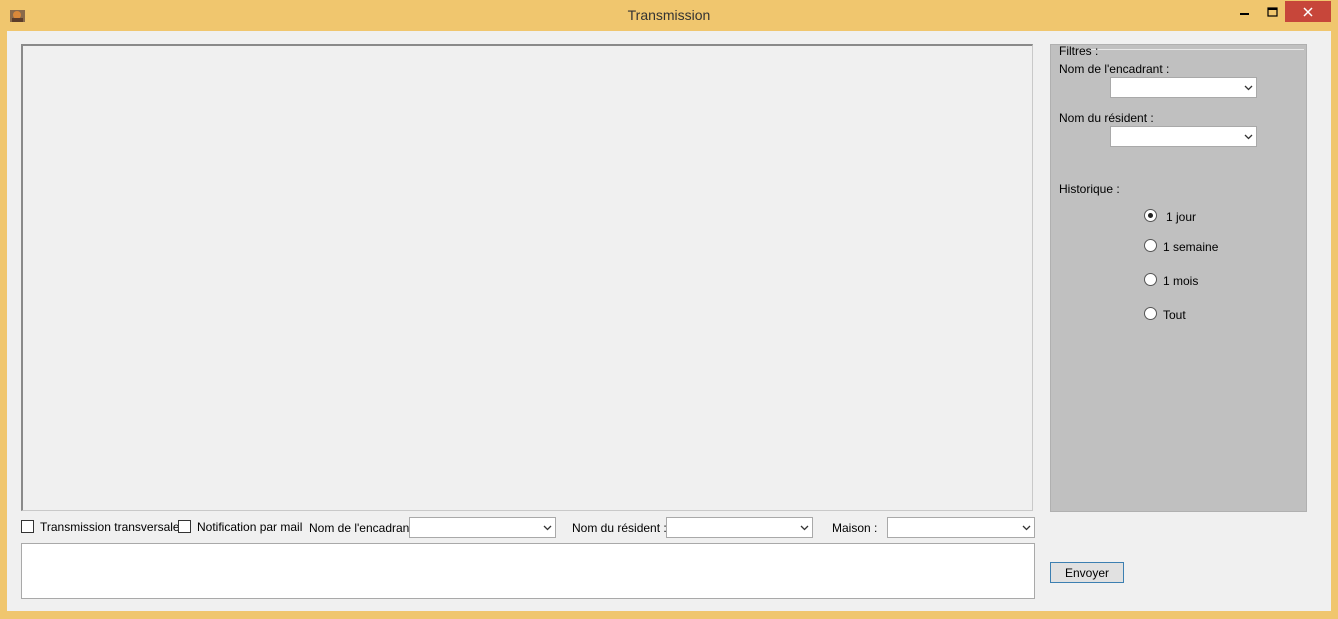 The width and height of the screenshot is (1338, 619). I want to click on radio-1-jour-label: 1 jour, so click(1181, 217).